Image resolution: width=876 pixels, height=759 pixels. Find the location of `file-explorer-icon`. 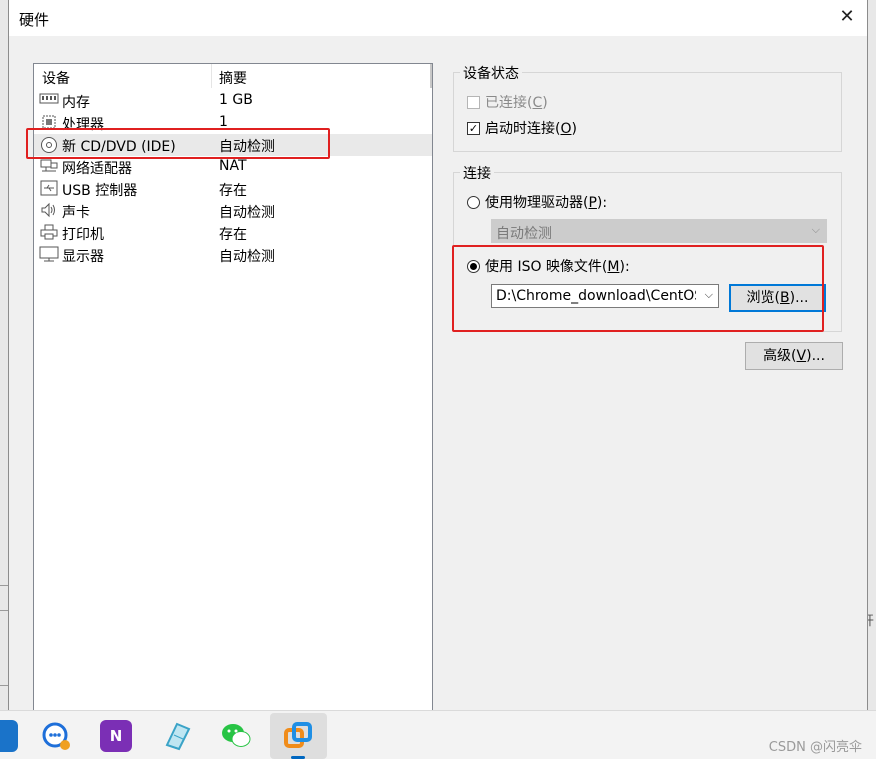

file-explorer-icon is located at coordinates (9, 736).